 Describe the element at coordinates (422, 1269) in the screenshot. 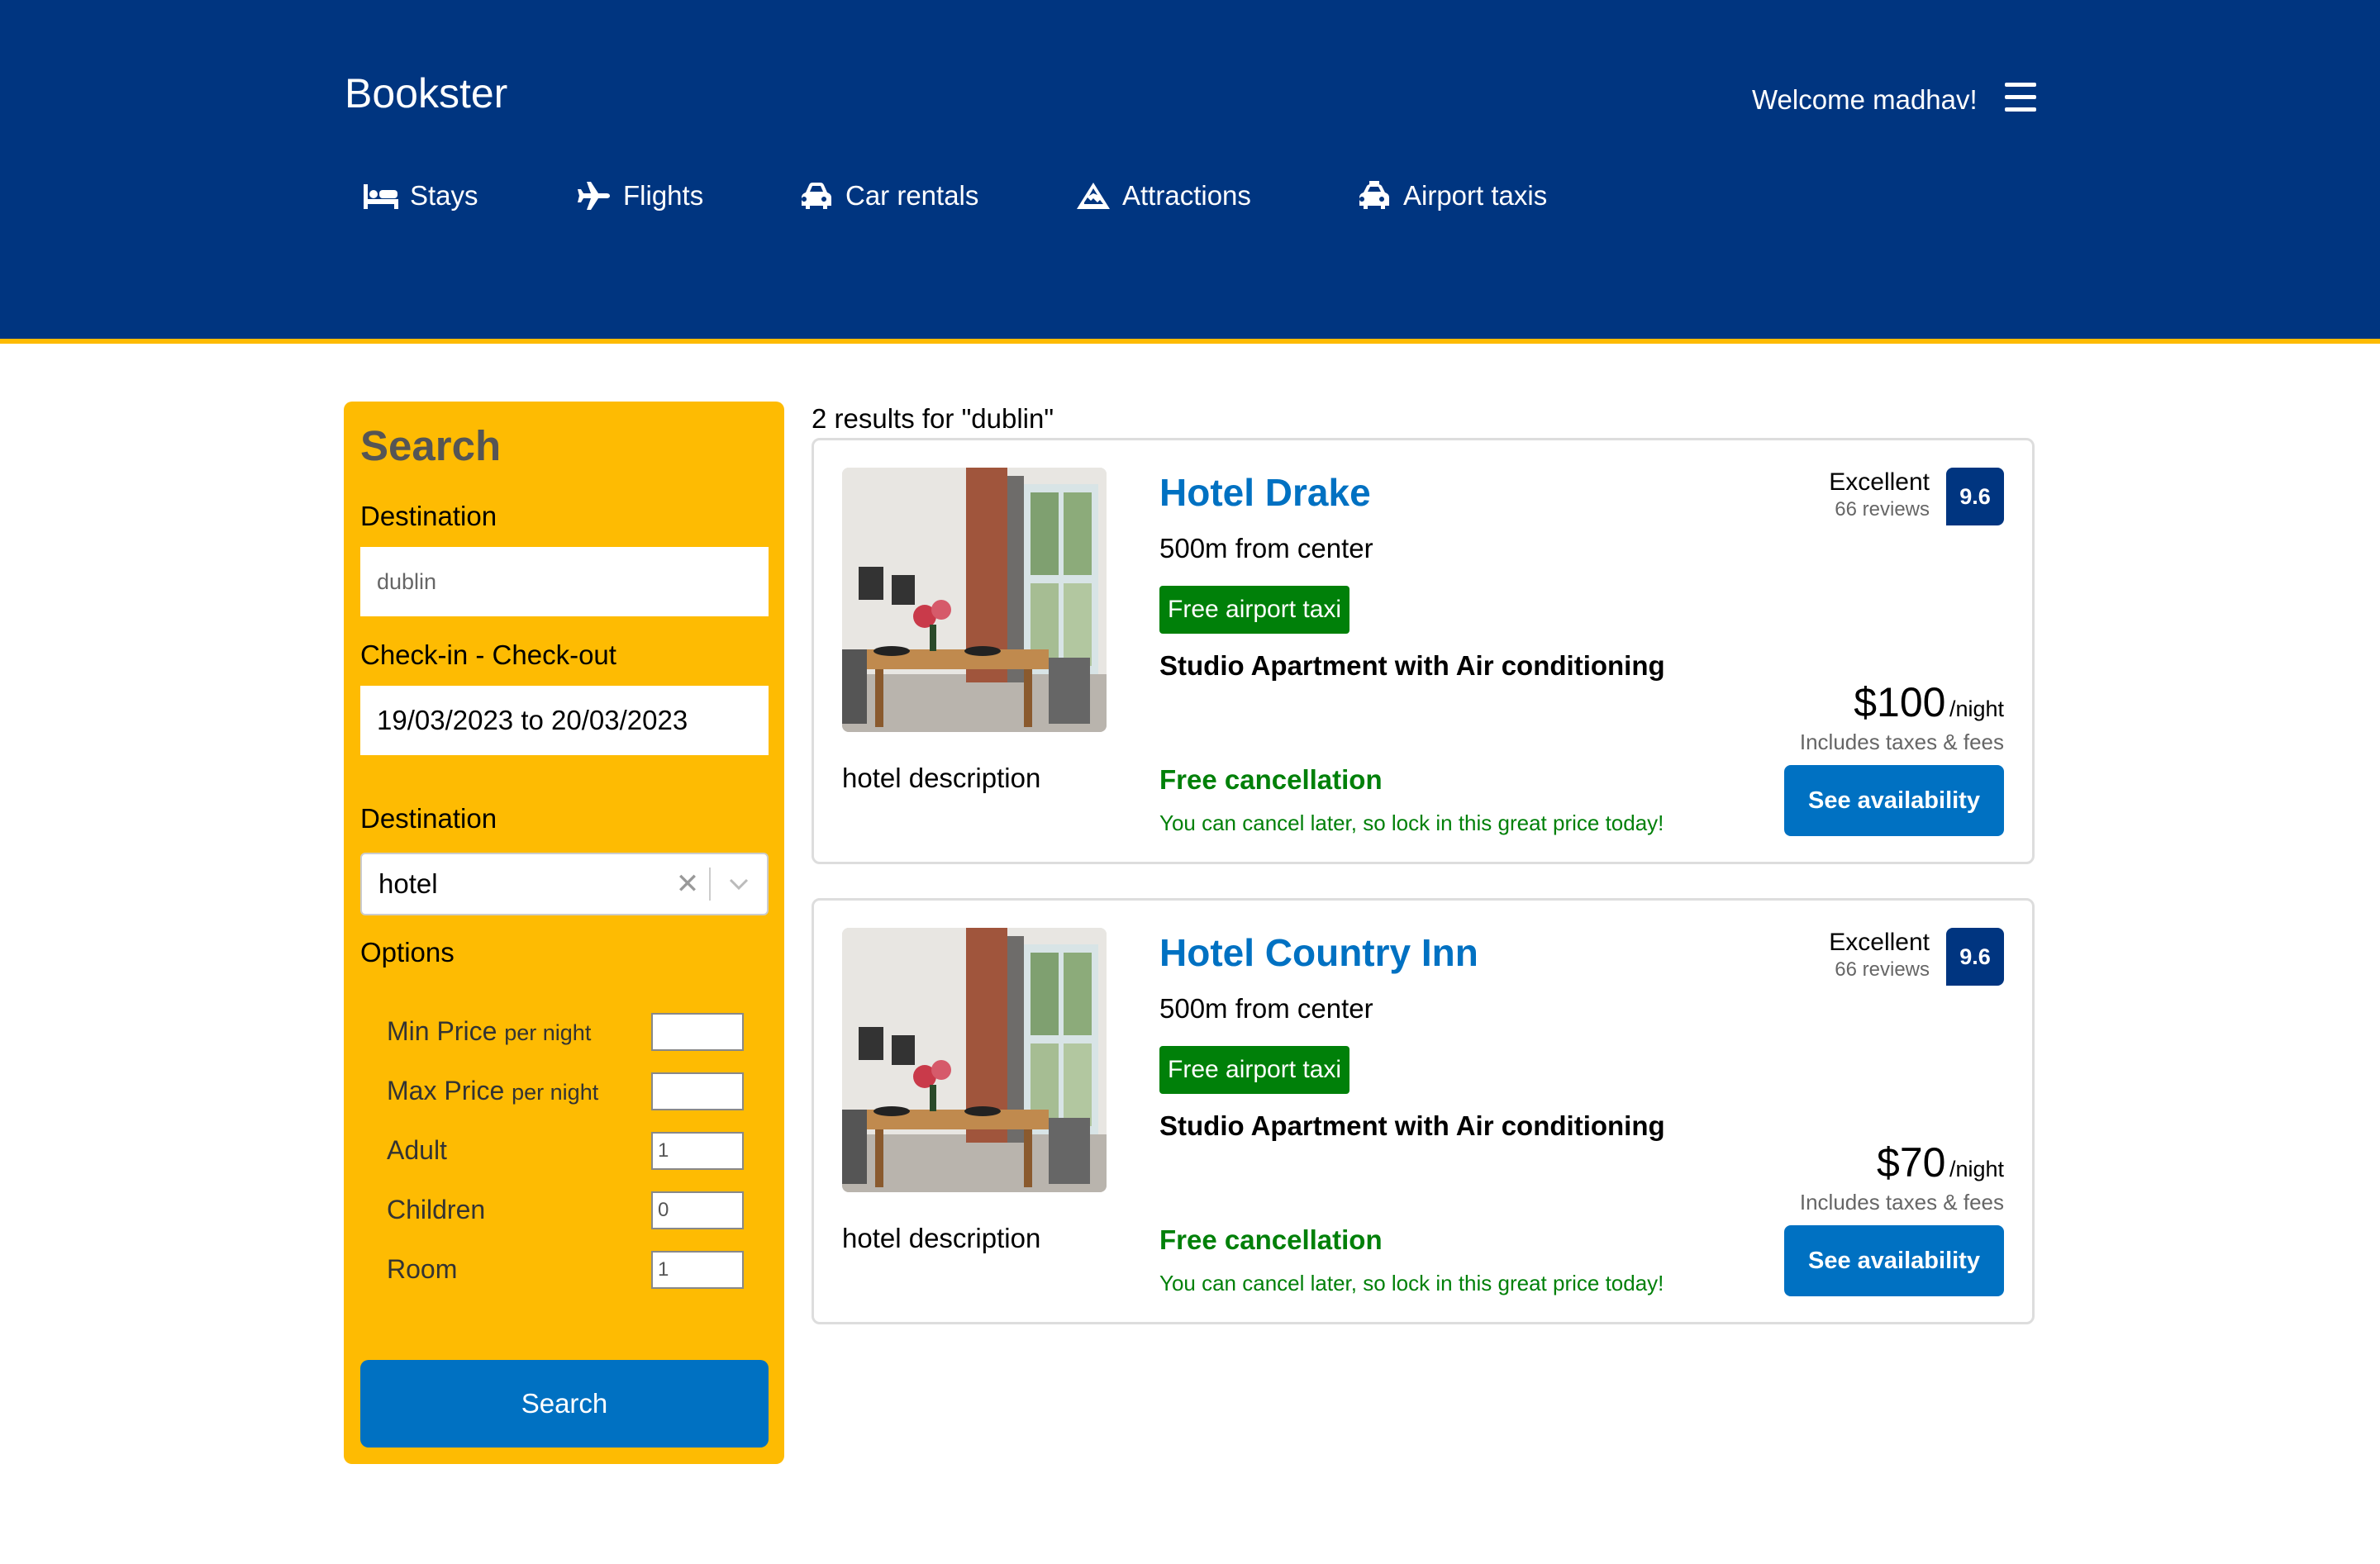

I see `option-label: Room` at that location.